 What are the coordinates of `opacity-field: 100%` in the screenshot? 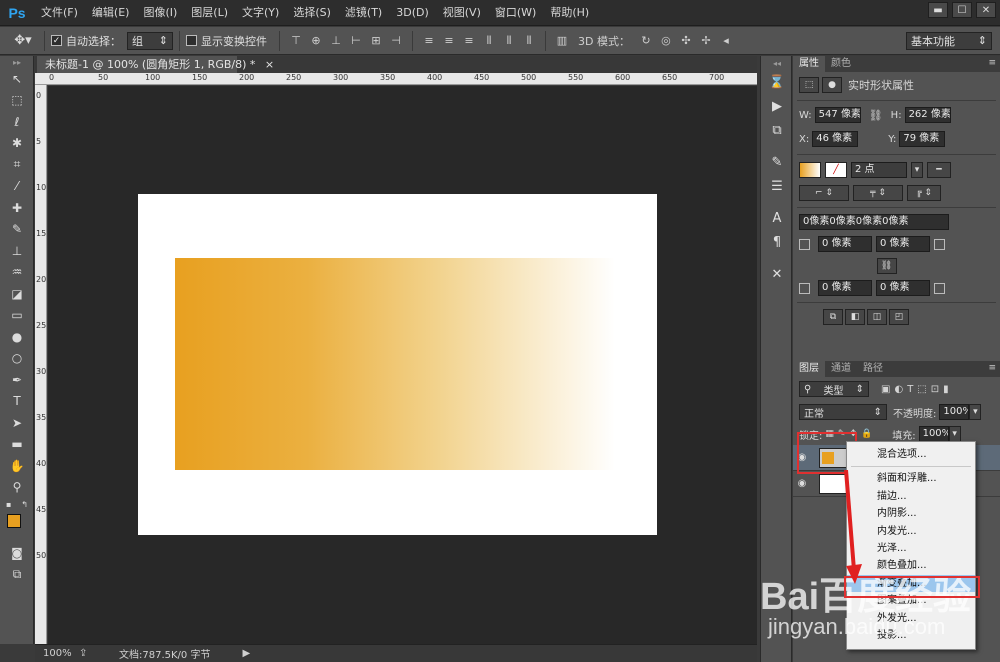 It's located at (954, 412).